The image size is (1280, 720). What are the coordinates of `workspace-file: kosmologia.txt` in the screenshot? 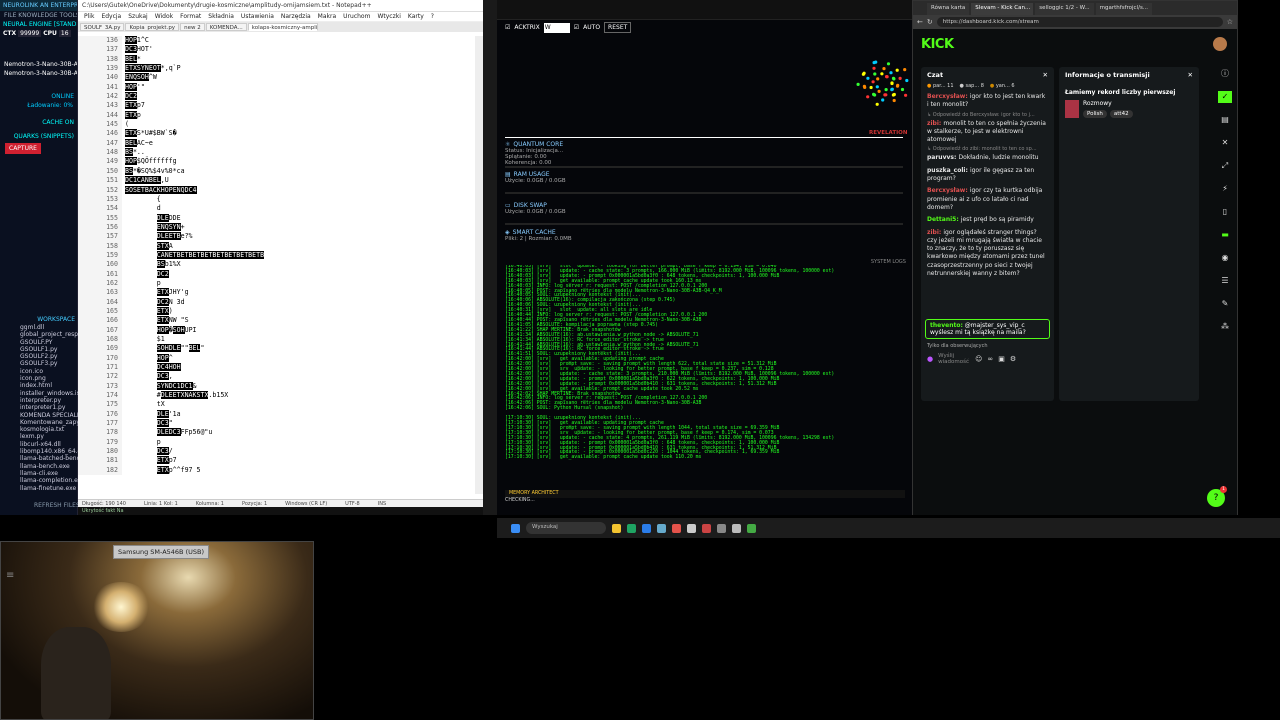 It's located at (39, 429).